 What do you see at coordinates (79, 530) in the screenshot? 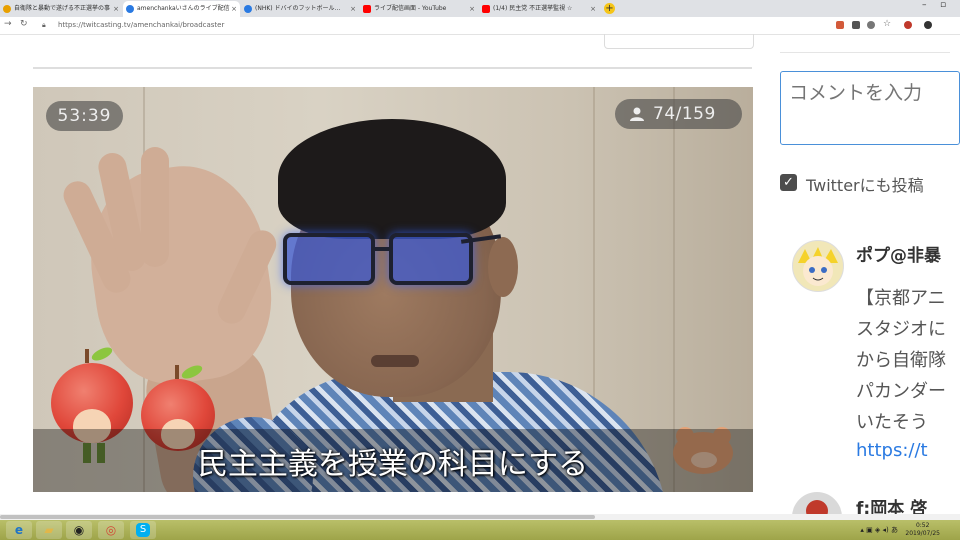
I see `media-icon: ◉` at bounding box center [79, 530].